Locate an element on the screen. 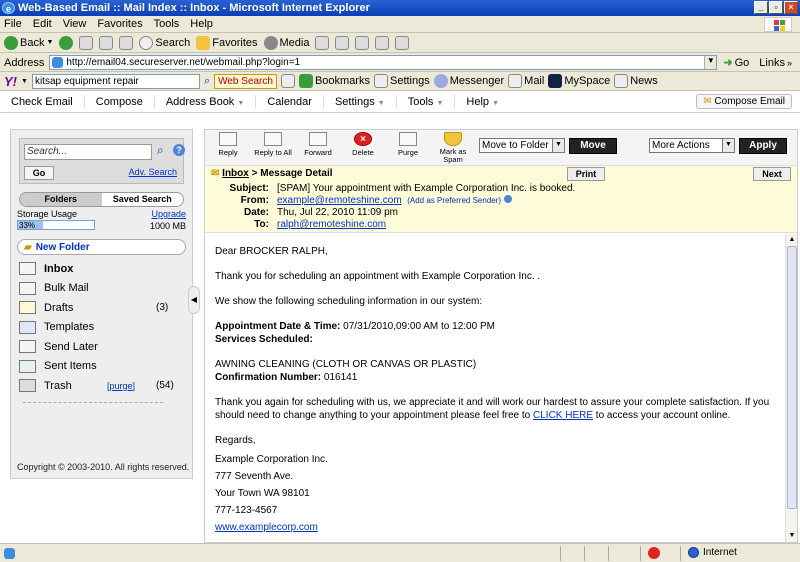 This screenshot has height=562, width=800. collapse-panel-button: ◀ is located at coordinates (194, 300).